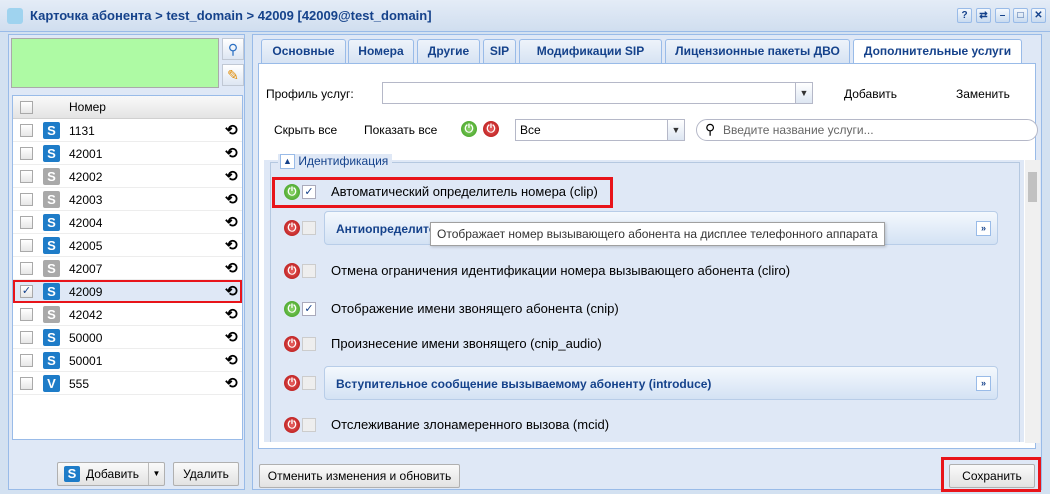  Describe the element at coordinates (310, 94) in the screenshot. I see `profile-label: Профиль услуг:` at that location.